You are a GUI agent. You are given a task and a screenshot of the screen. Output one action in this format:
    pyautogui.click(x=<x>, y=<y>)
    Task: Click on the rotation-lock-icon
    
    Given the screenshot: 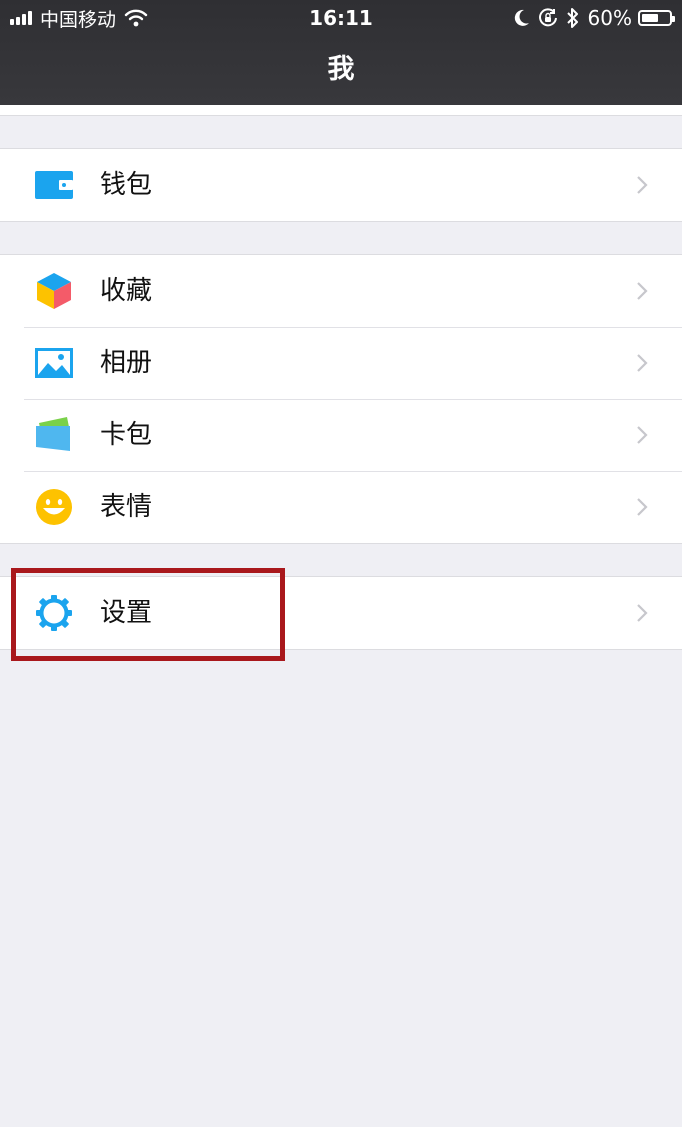 What is the action you would take?
    pyautogui.click(x=547, y=17)
    